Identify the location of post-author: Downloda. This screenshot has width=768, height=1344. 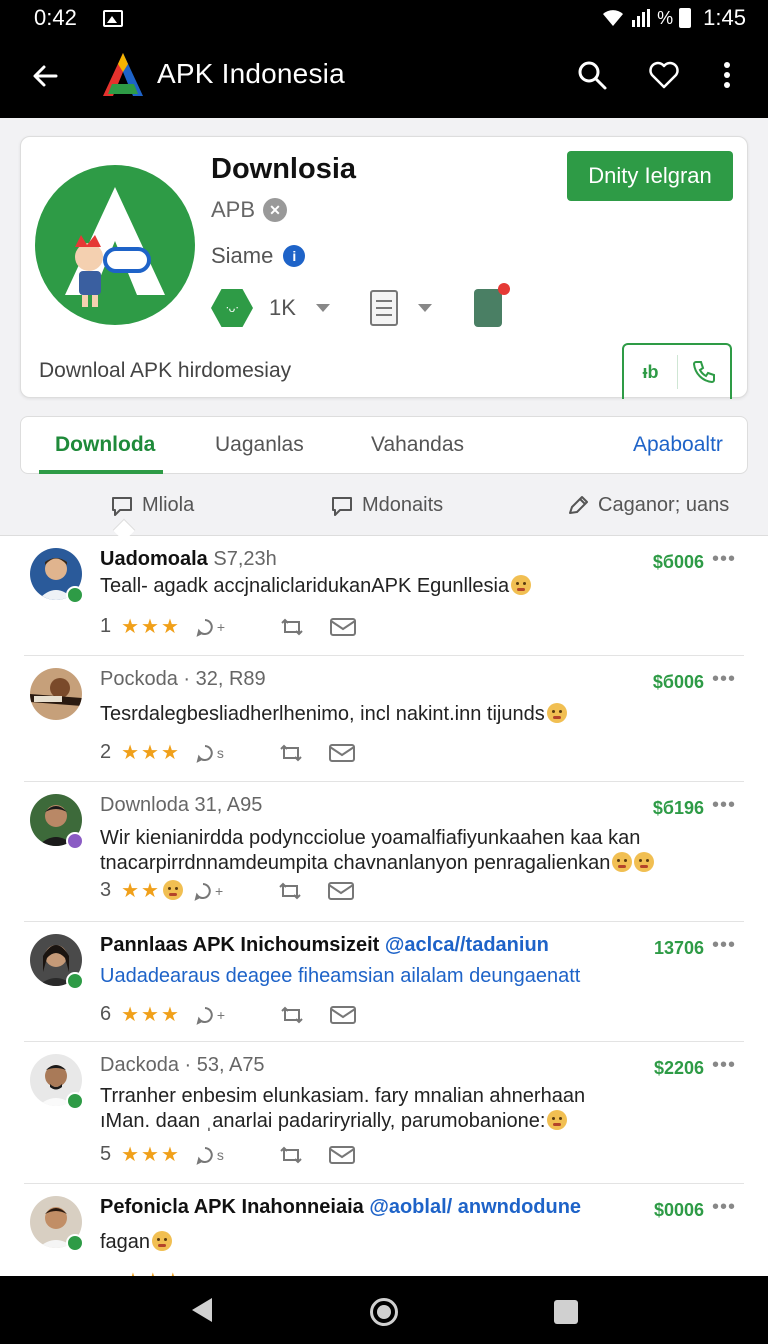
(144, 805).